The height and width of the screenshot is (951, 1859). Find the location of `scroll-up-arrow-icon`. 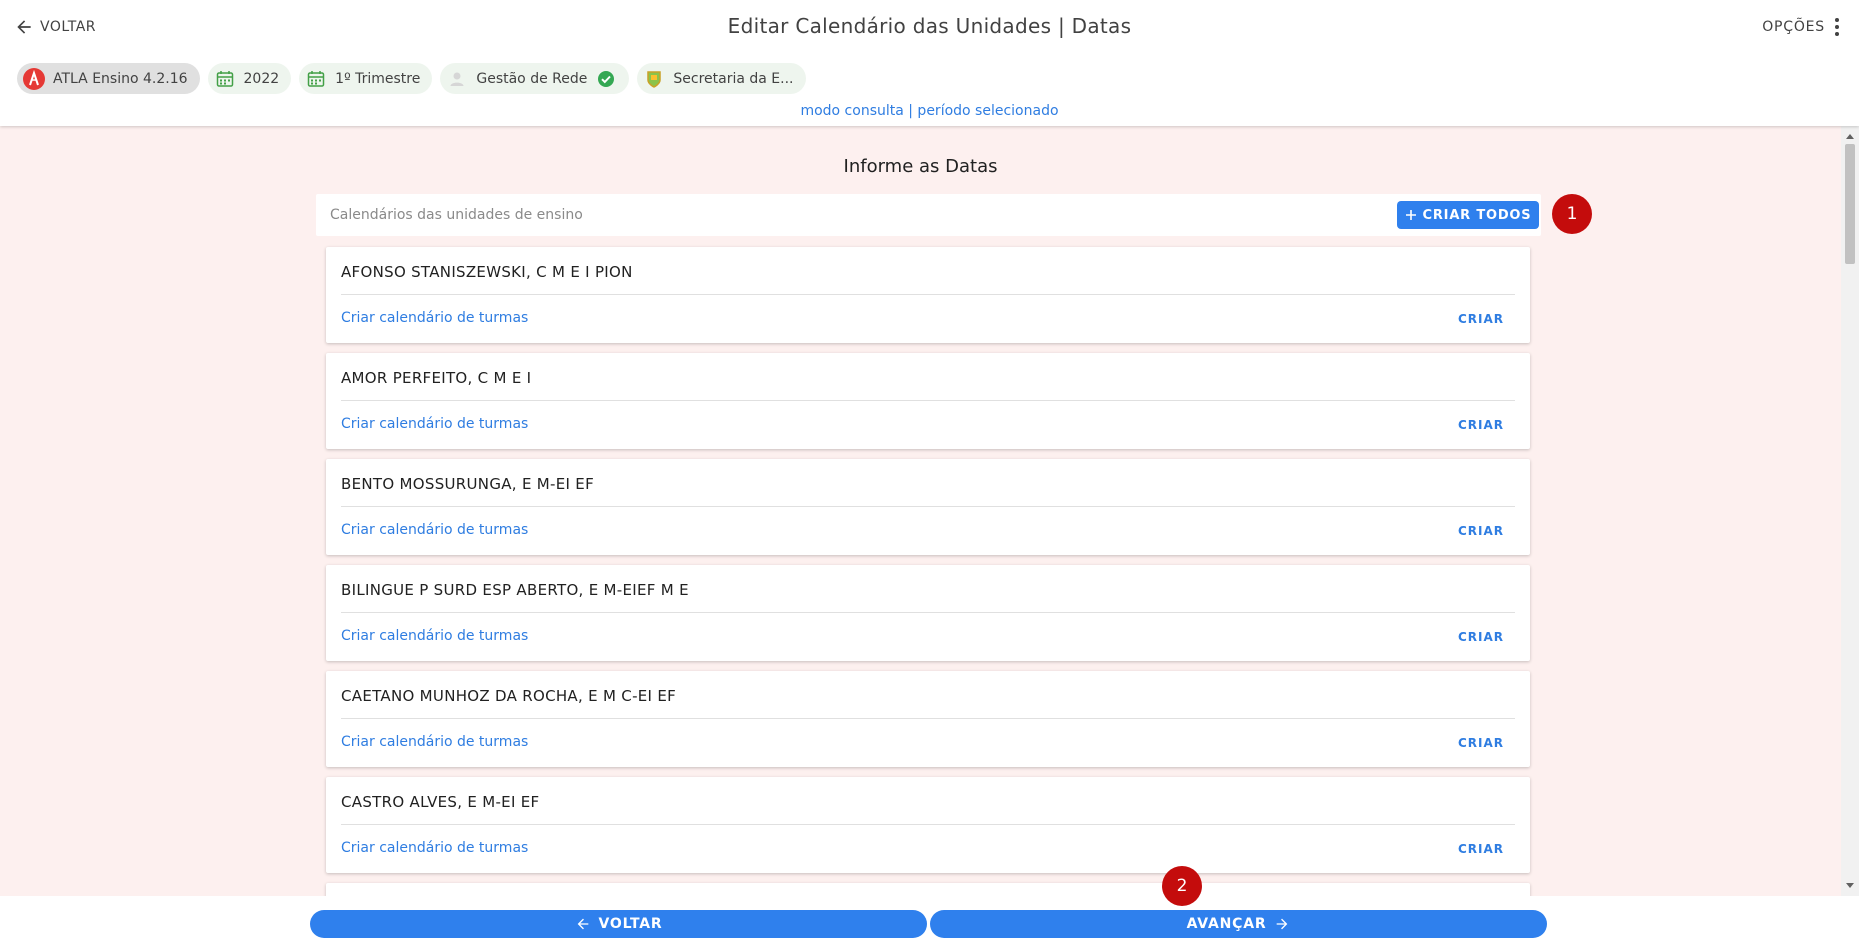

scroll-up-arrow-icon is located at coordinates (1850, 136).